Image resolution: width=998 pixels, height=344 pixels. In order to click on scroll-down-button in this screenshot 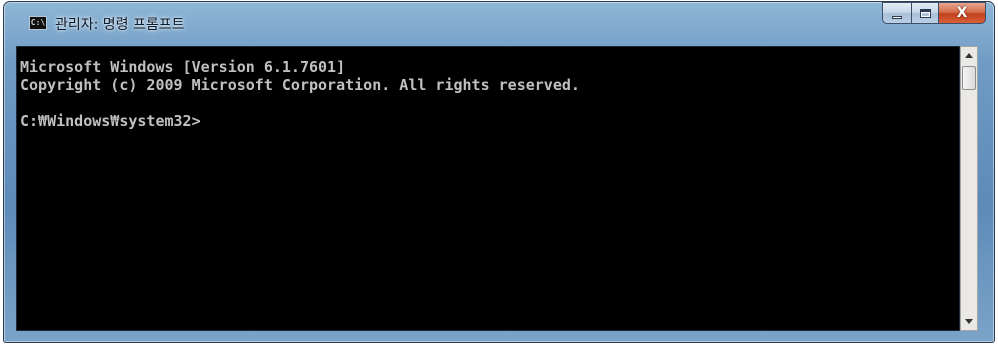, I will do `click(969, 321)`.